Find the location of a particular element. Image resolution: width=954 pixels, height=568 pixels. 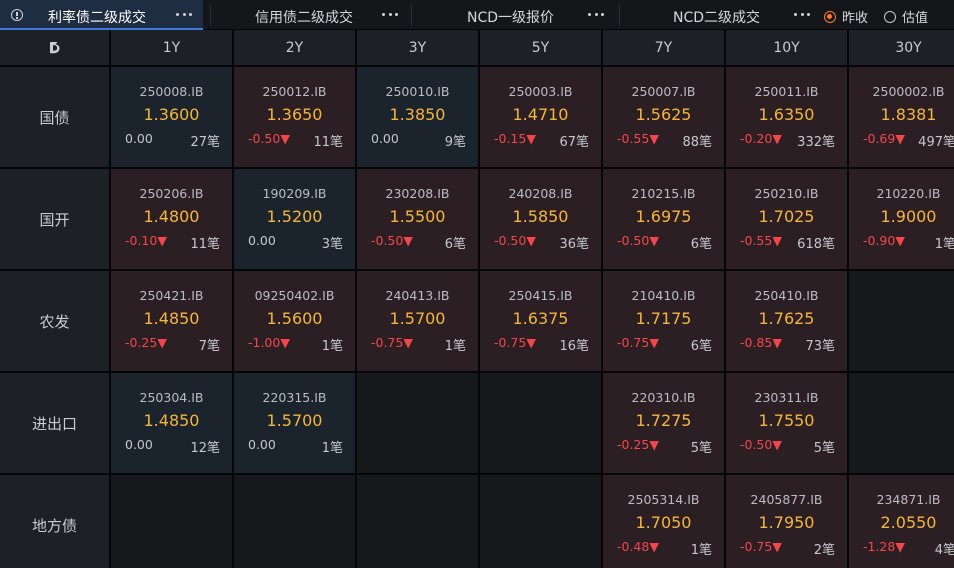

yield-value: 1.7050 is located at coordinates (663, 522).